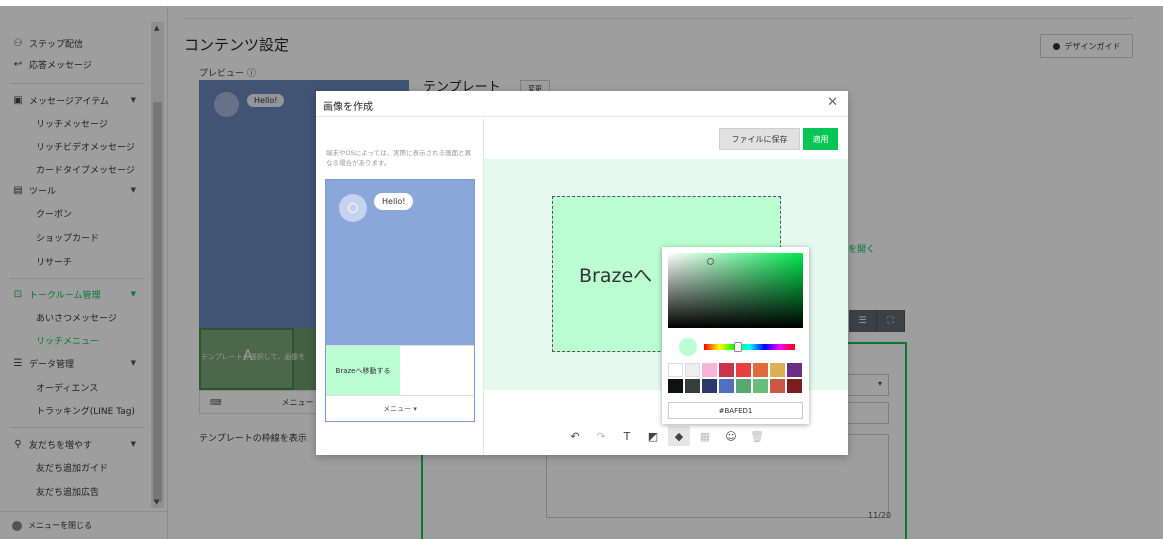 The width and height of the screenshot is (1163, 539). Describe the element at coordinates (705, 436) in the screenshot. I see `pattern-icon: ▦` at that location.